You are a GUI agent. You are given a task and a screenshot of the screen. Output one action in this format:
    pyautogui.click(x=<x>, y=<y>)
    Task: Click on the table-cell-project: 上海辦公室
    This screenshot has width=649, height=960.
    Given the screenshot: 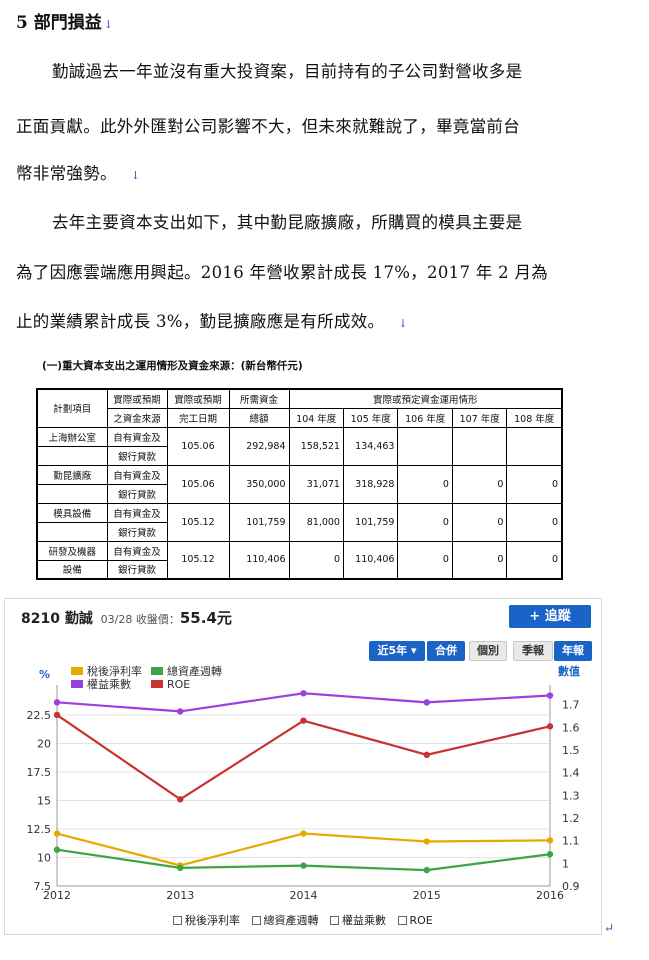 What is the action you would take?
    pyautogui.click(x=72, y=436)
    